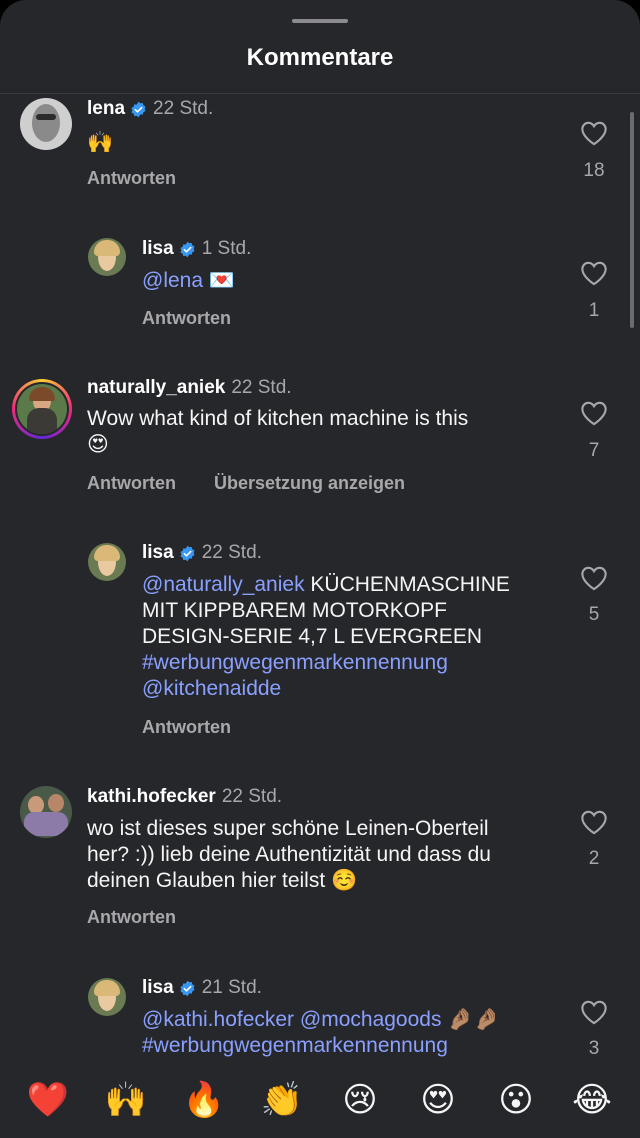  I want to click on scrollbar, so click(632, 220).